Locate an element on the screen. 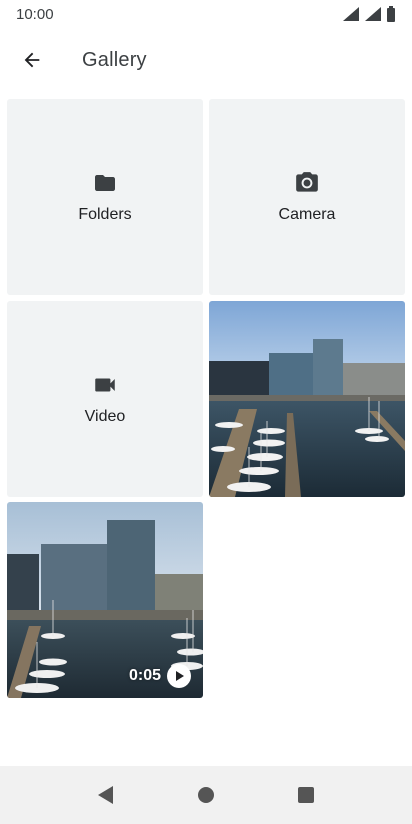  status-time: 10:00 is located at coordinates (35, 14).